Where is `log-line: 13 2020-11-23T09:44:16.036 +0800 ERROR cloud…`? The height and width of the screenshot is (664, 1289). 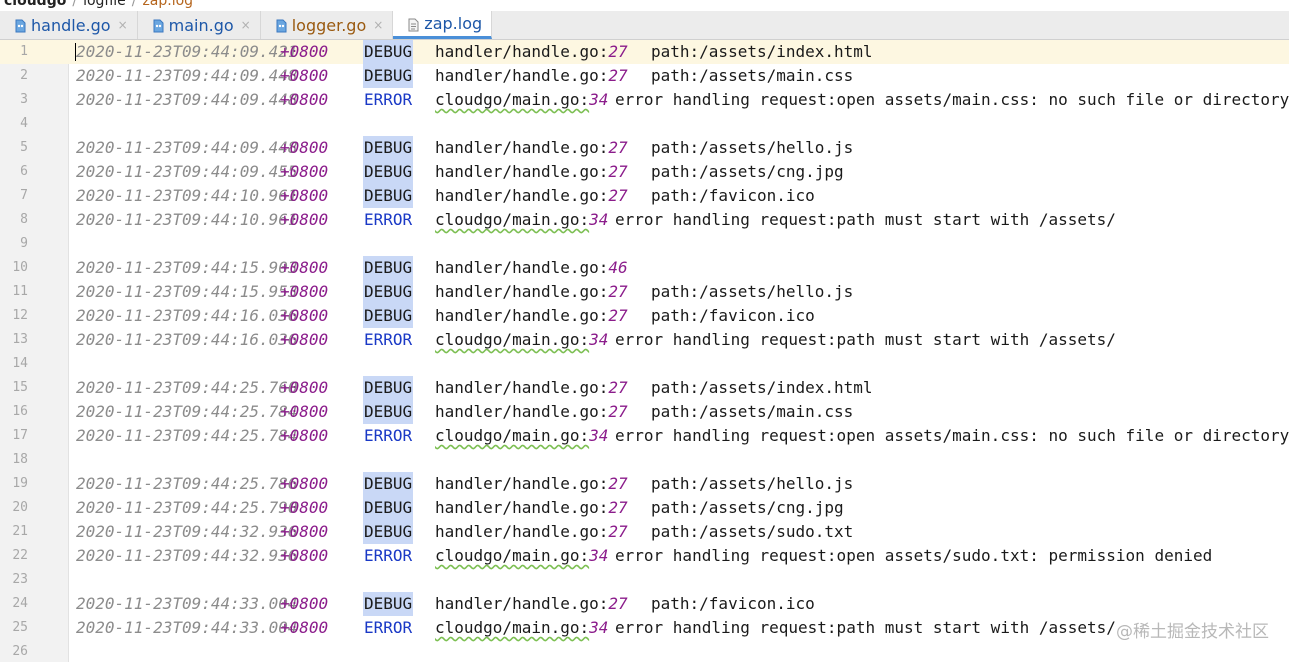 log-line: 13 2020-11-23T09:44:16.036 +0800 ERROR cloud… is located at coordinates (644, 340).